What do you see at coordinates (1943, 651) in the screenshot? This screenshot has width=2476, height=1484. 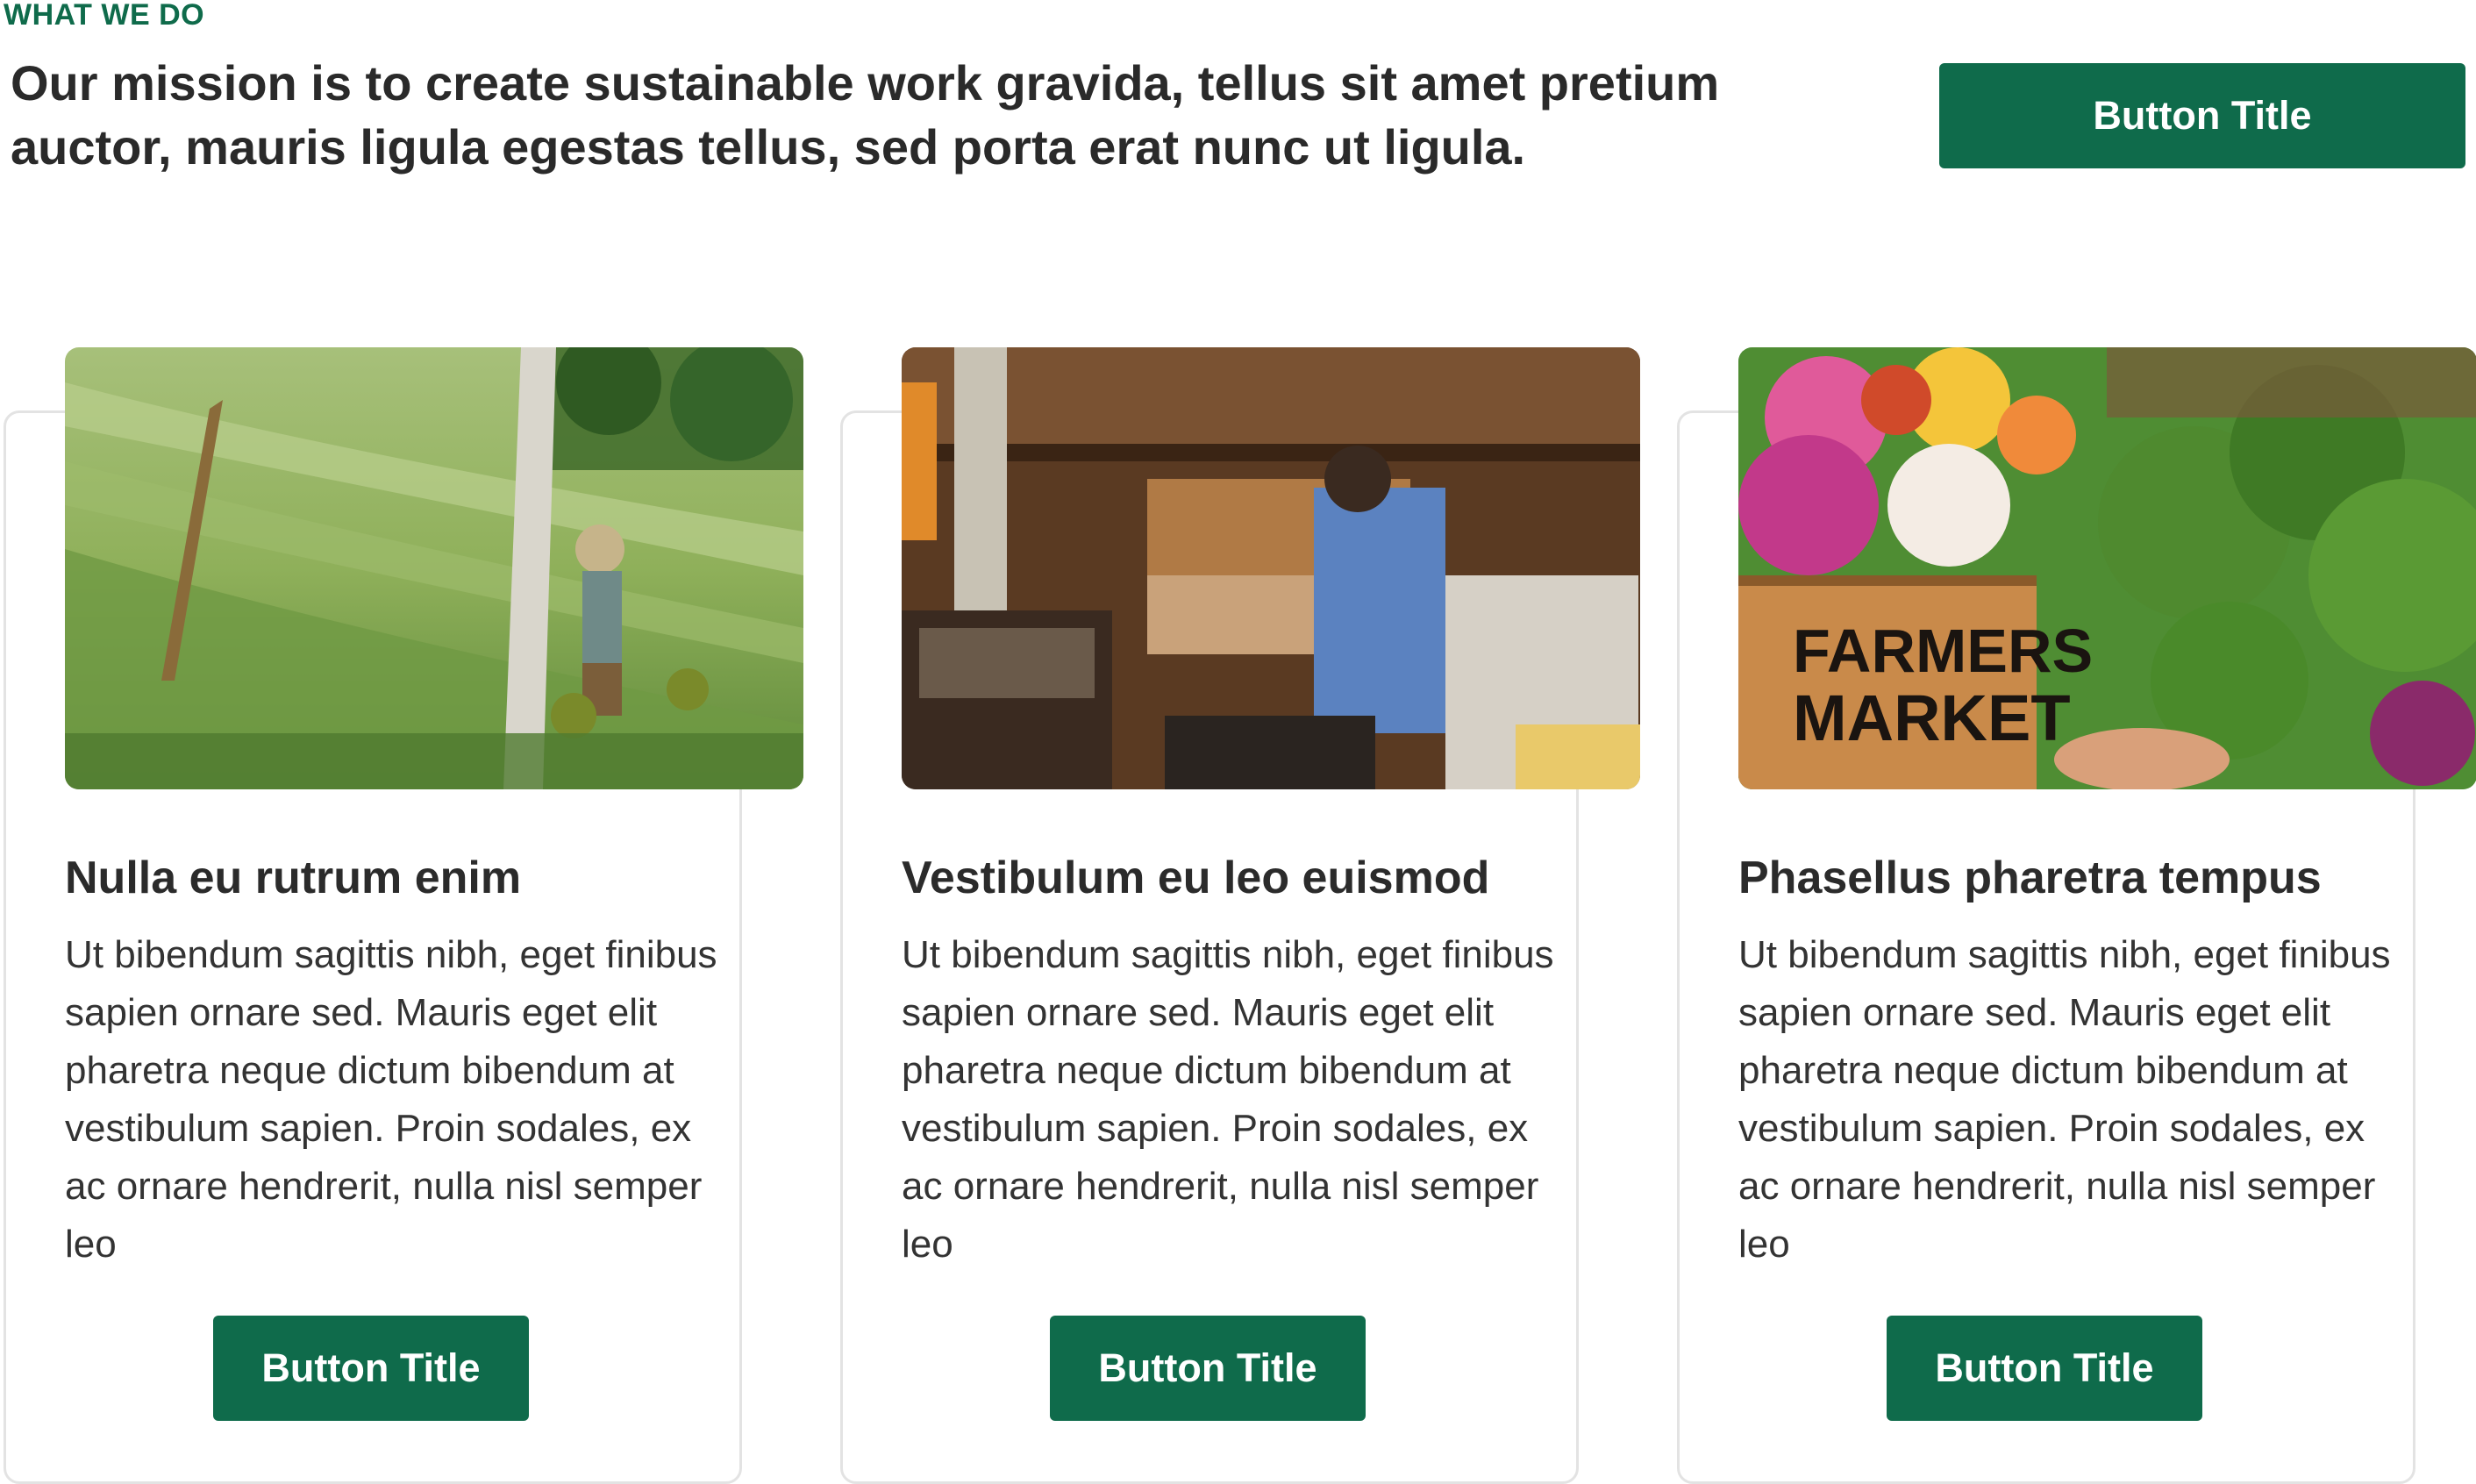 I see `crate-label-line1: FARMERS` at bounding box center [1943, 651].